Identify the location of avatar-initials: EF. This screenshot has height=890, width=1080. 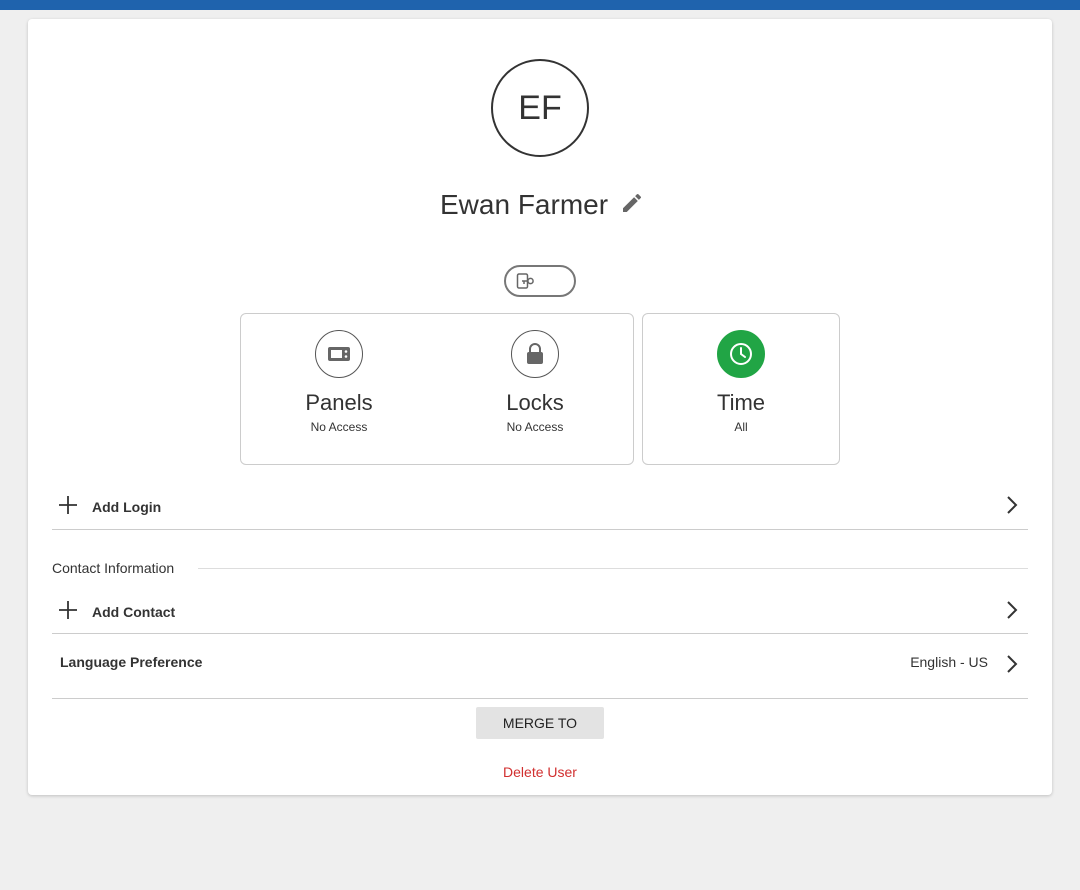
(540, 107).